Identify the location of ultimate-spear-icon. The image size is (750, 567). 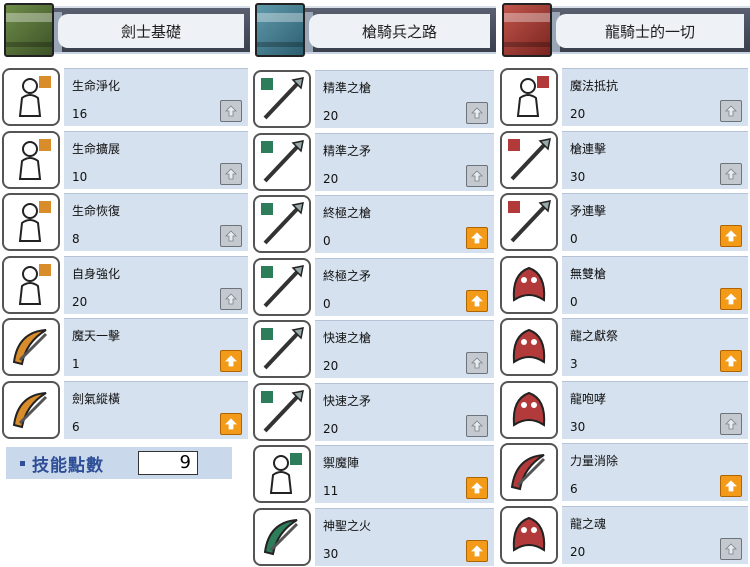
(282, 224).